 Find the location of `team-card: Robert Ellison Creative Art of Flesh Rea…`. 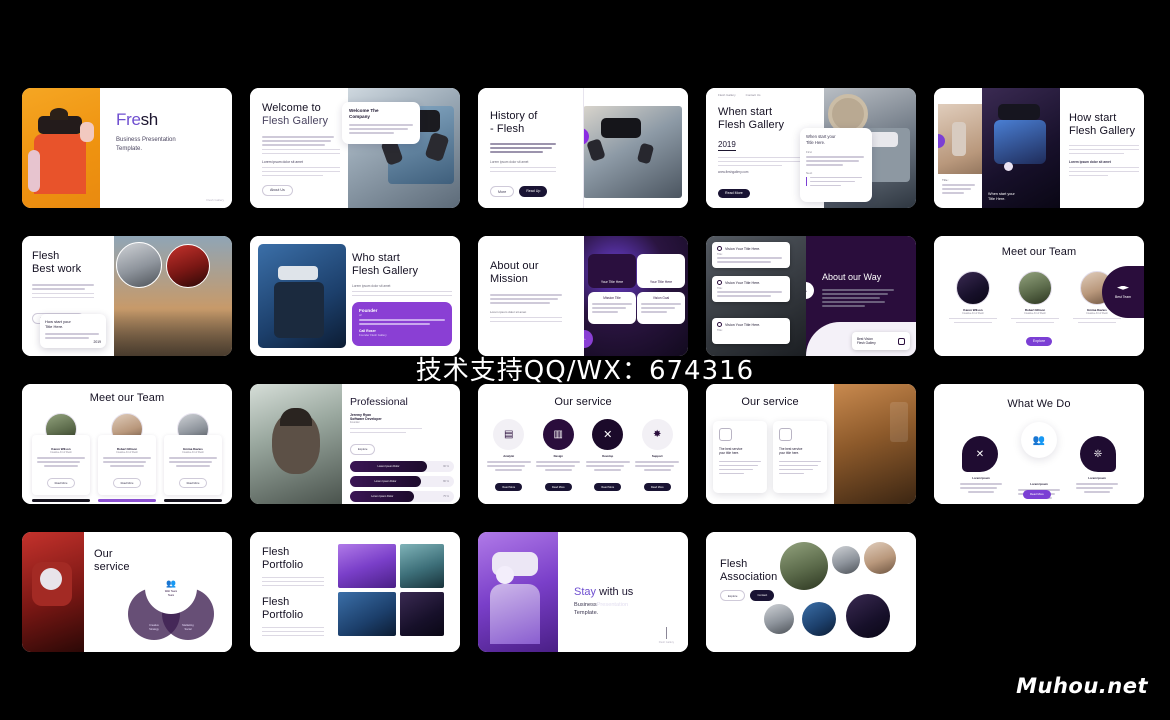

team-card: Robert Ellison Creative Art of Flesh Rea… is located at coordinates (127, 457).